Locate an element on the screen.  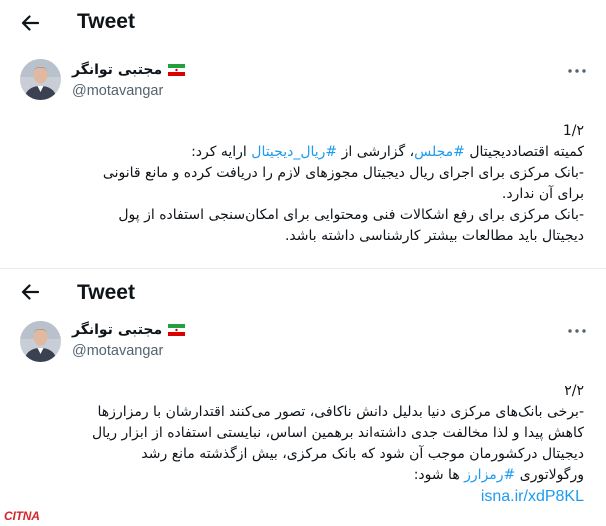
tweet-link-line: isna.ir/xdP8KL is located at coordinates (335, 497).